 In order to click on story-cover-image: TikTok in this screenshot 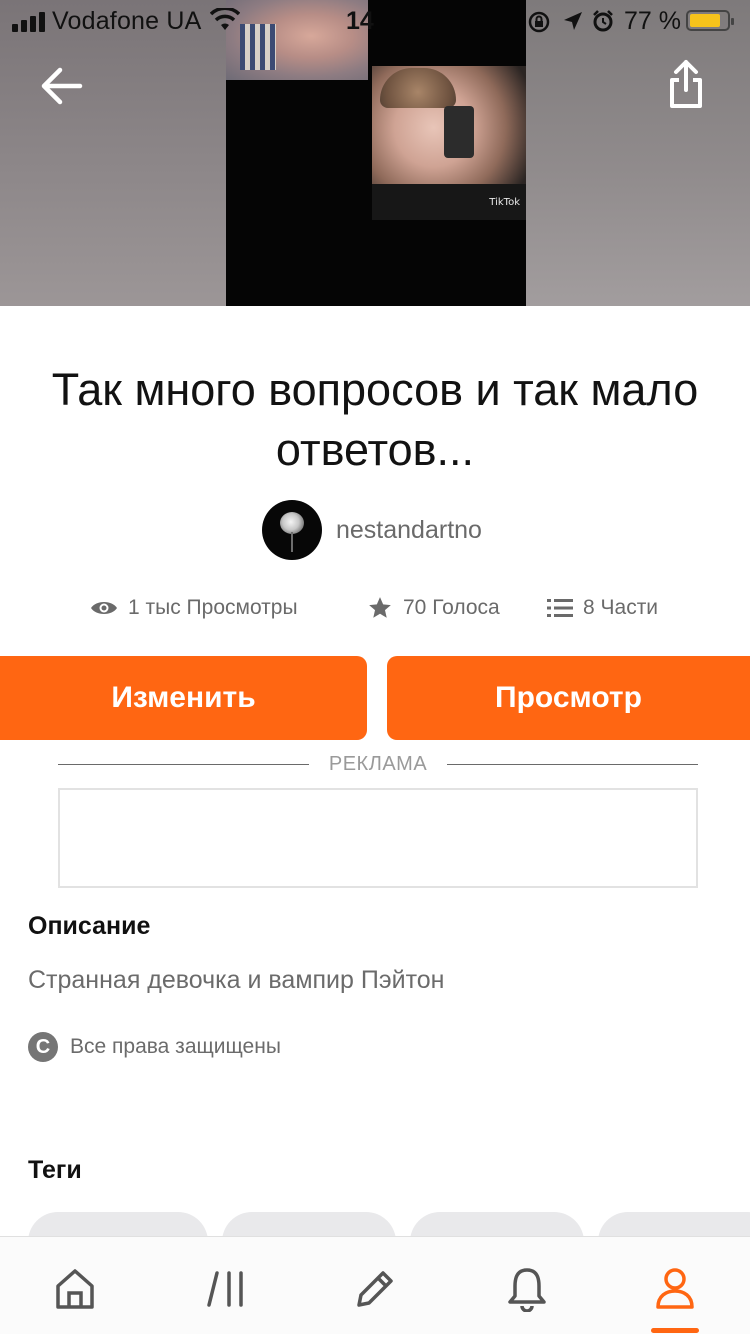, I will do `click(376, 153)`.